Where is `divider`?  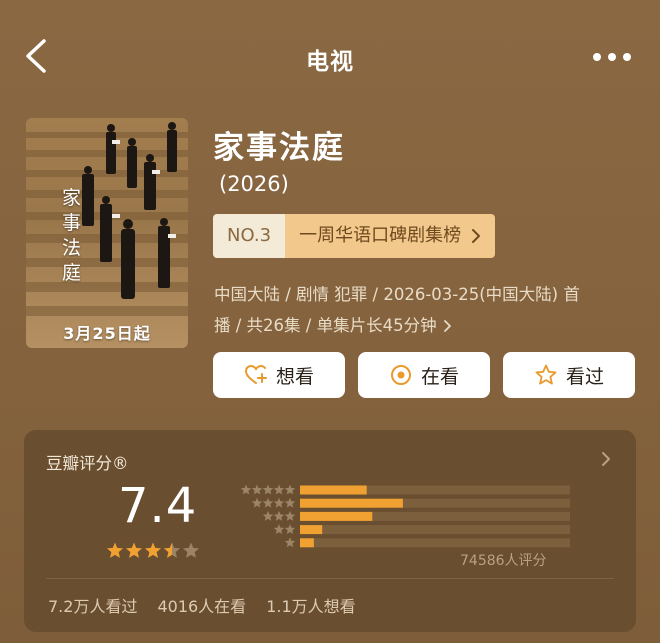 divider is located at coordinates (330, 578).